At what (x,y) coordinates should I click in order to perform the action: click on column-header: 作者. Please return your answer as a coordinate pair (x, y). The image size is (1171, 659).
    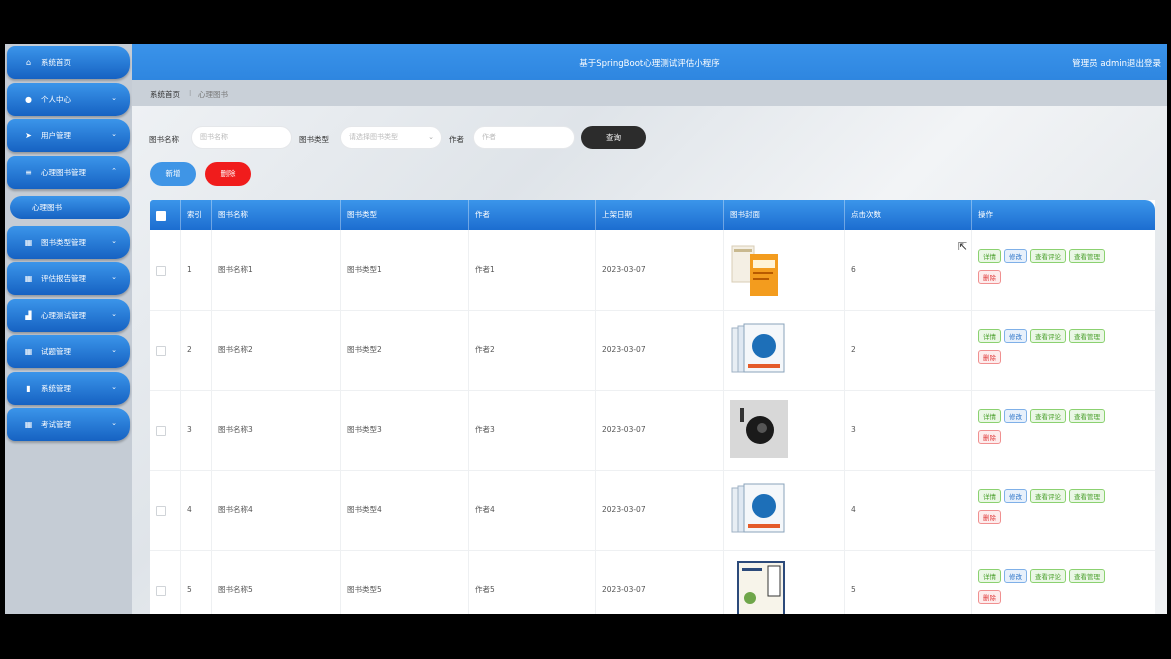
    Looking at the image, I should click on (531, 215).